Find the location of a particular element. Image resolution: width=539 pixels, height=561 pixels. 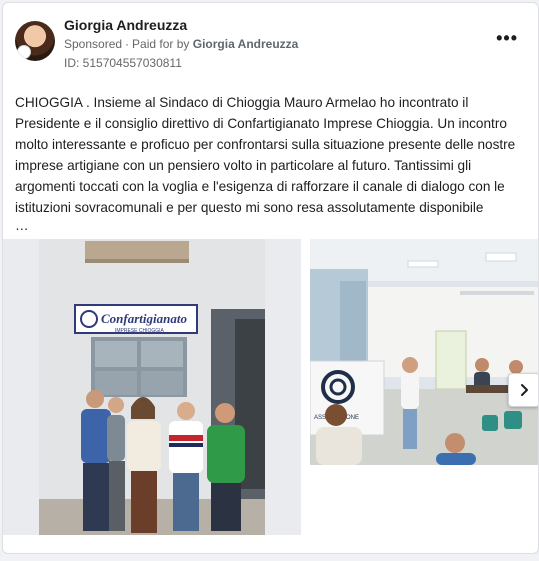

verified-badge-icon is located at coordinates (24, 52).